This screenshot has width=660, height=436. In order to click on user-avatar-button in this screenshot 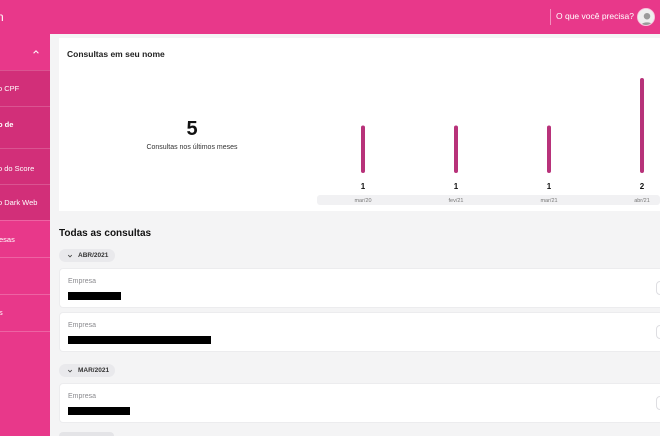, I will do `click(646, 17)`.